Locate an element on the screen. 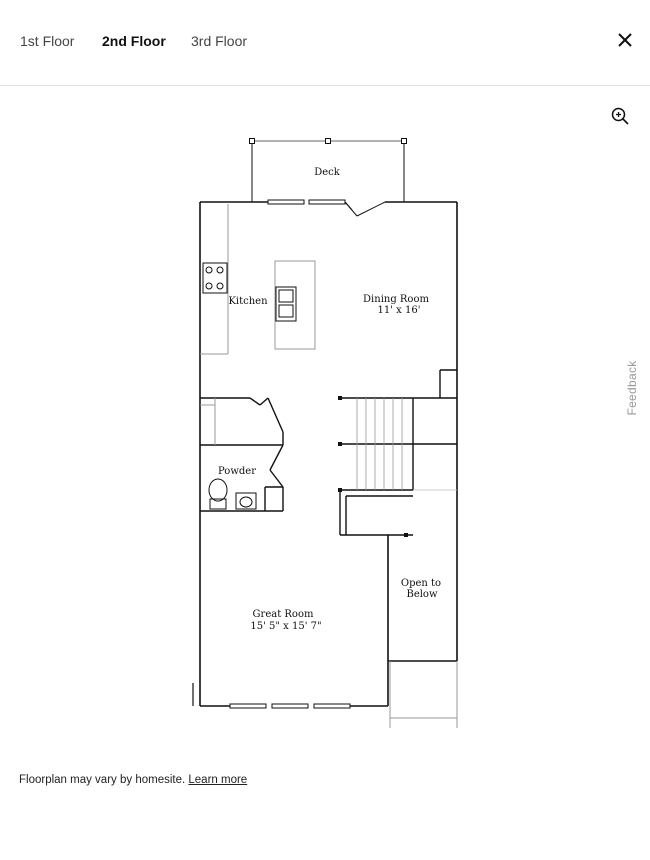 The height and width of the screenshot is (860, 650). room-label-deck: Deck is located at coordinates (327, 172).